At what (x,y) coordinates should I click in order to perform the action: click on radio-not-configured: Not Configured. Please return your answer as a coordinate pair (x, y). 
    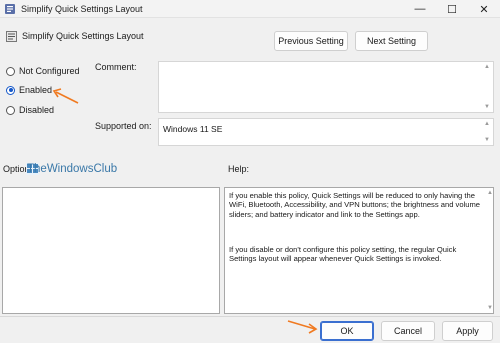
    Looking at the image, I should click on (43, 71).